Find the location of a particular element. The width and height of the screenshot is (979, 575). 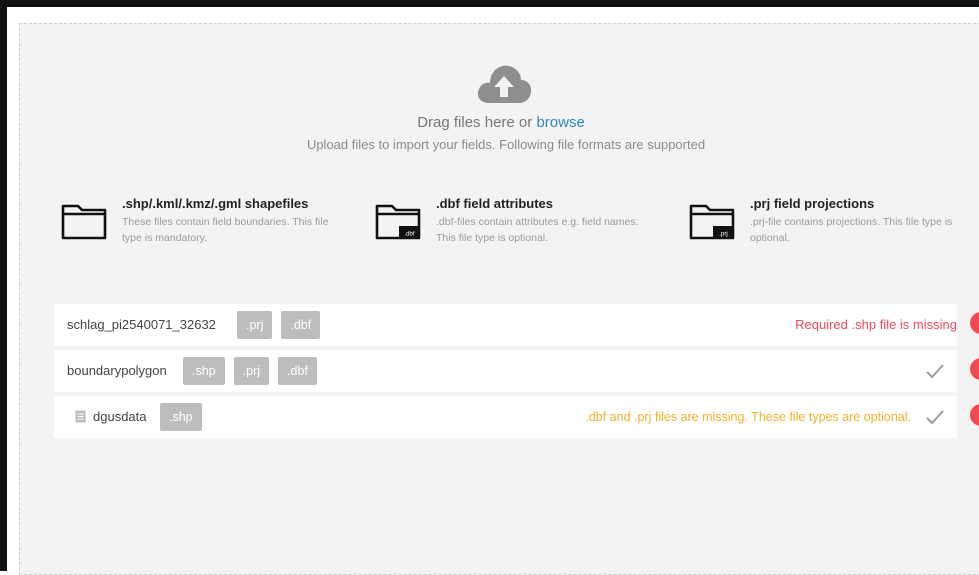

file-tags: .prj .dbf is located at coordinates (279, 325).